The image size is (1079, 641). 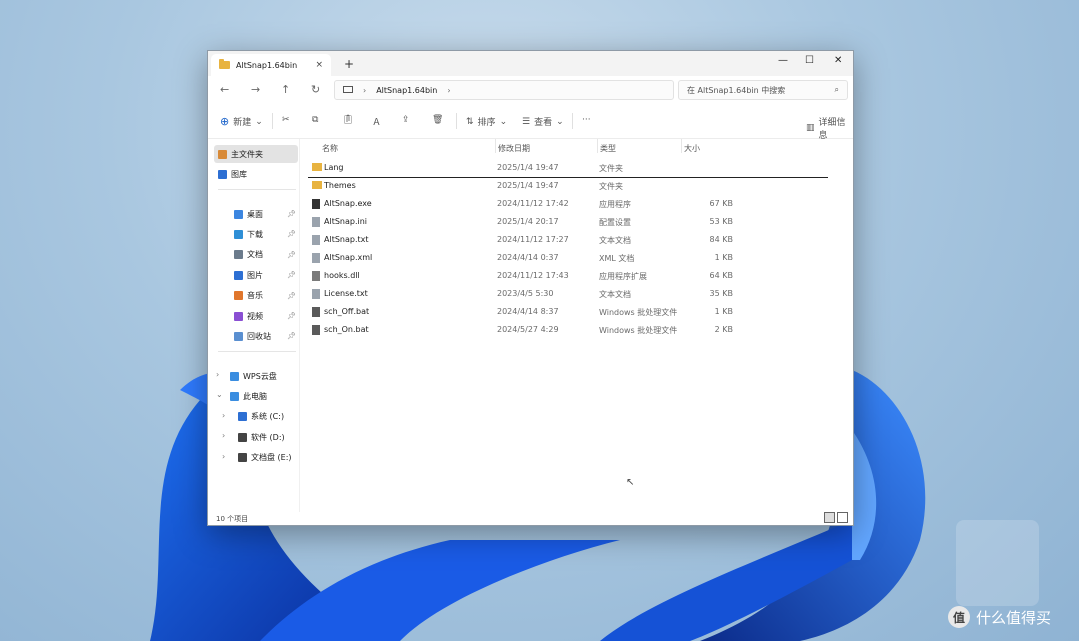 What do you see at coordinates (315, 120) in the screenshot?
I see `copy-icon: ⧉` at bounding box center [315, 120].